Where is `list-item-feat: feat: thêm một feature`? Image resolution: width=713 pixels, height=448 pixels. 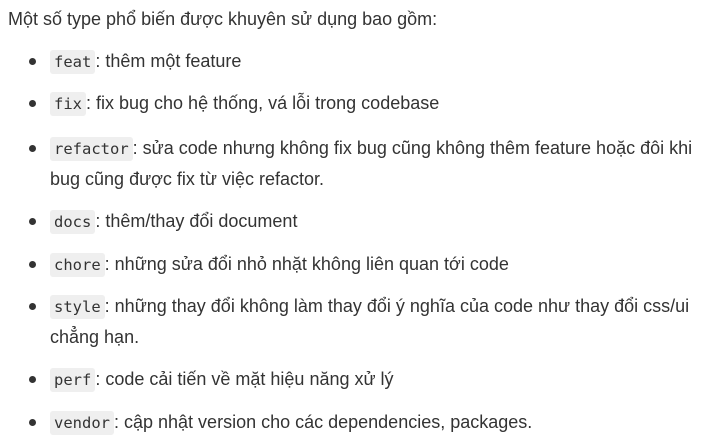
list-item-feat: feat: thêm một feature is located at coordinates (354, 61).